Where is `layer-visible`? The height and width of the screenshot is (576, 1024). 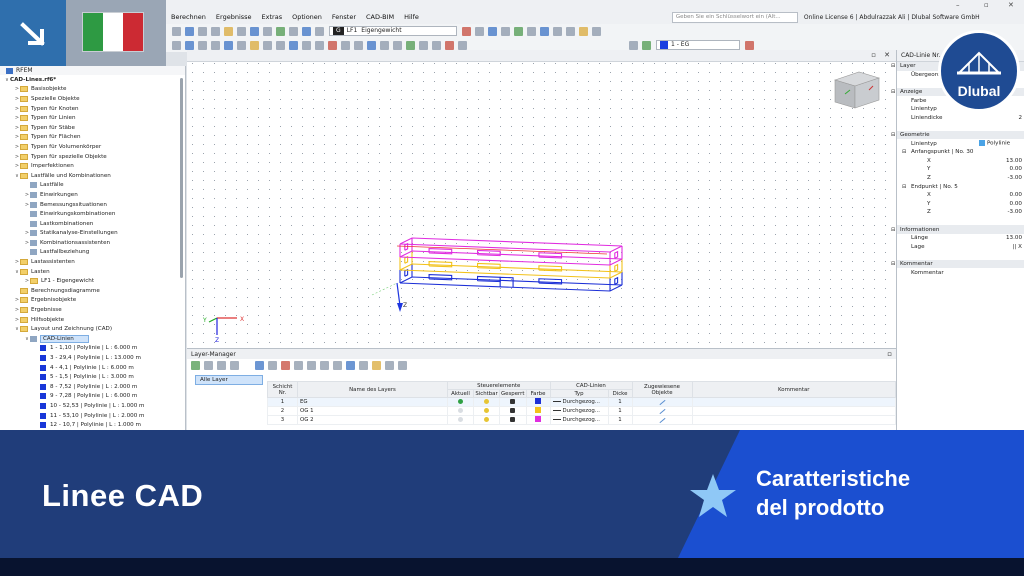 layer-visible is located at coordinates (486, 420).